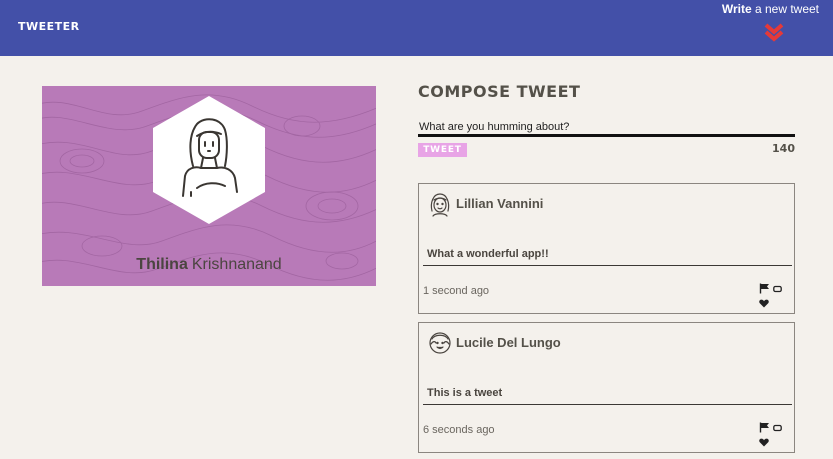  What do you see at coordinates (774, 32) in the screenshot?
I see `double-chevron-down-icon` at bounding box center [774, 32].